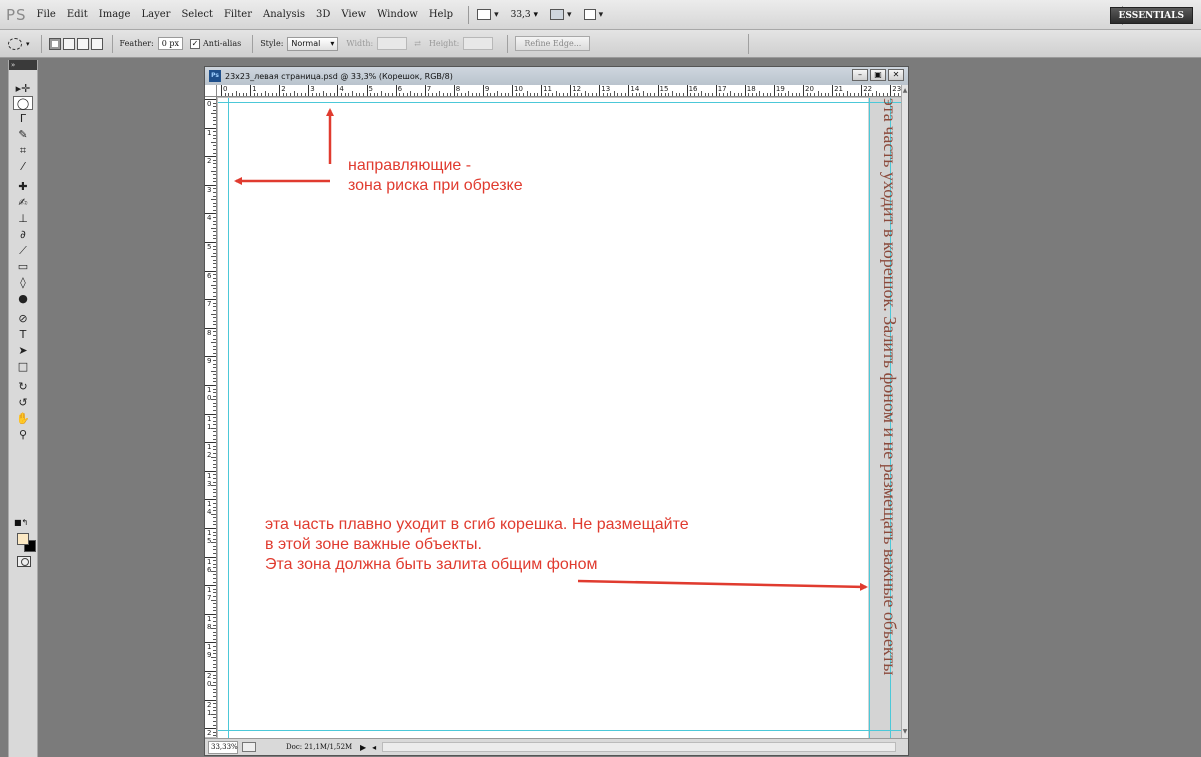  What do you see at coordinates (561, 14) in the screenshot?
I see `arrange-documents-icon: ▾` at bounding box center [561, 14].